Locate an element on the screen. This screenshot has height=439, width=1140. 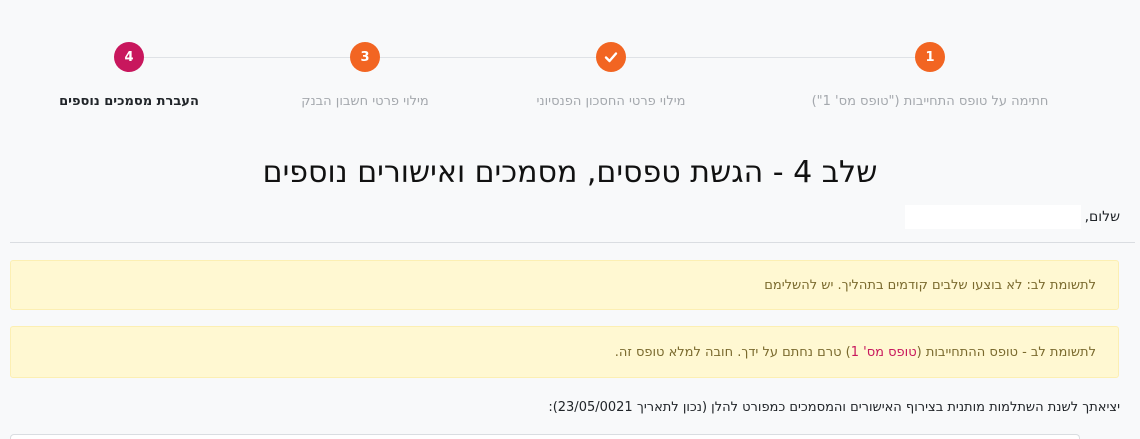
step-3-circle: 3 is located at coordinates (365, 57).